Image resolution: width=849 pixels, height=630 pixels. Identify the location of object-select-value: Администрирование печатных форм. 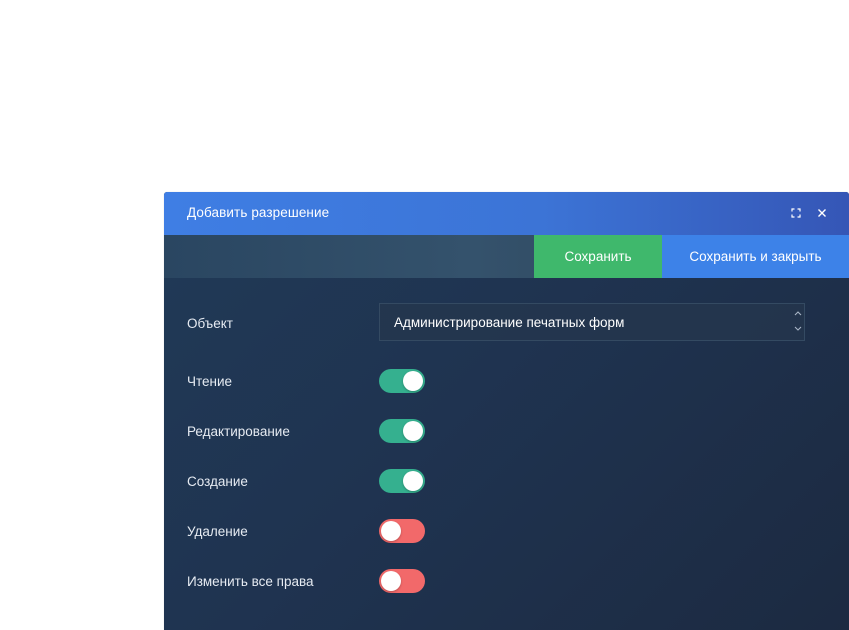
(509, 322).